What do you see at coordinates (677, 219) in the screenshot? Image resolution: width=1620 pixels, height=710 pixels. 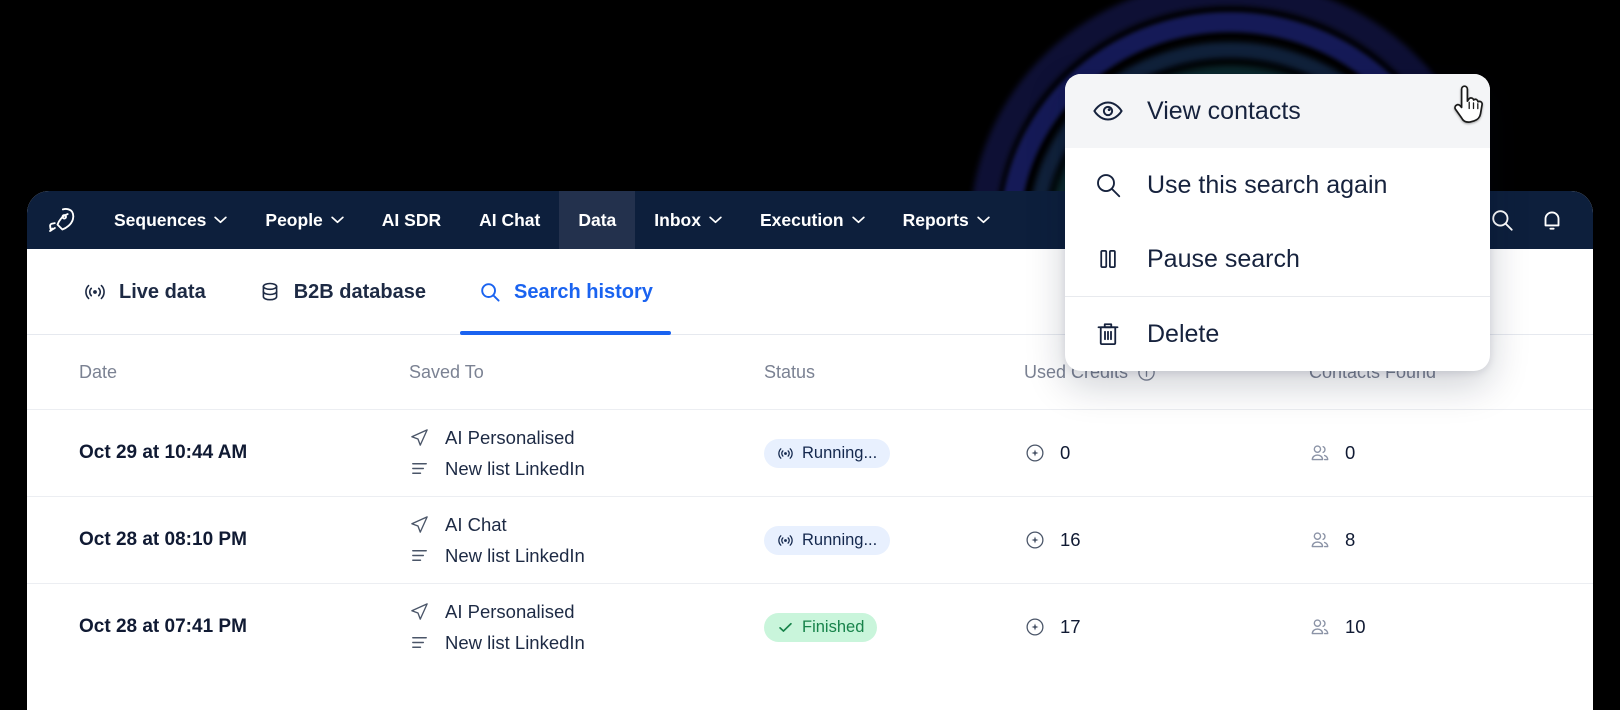 I see `nav-label: Inbox` at bounding box center [677, 219].